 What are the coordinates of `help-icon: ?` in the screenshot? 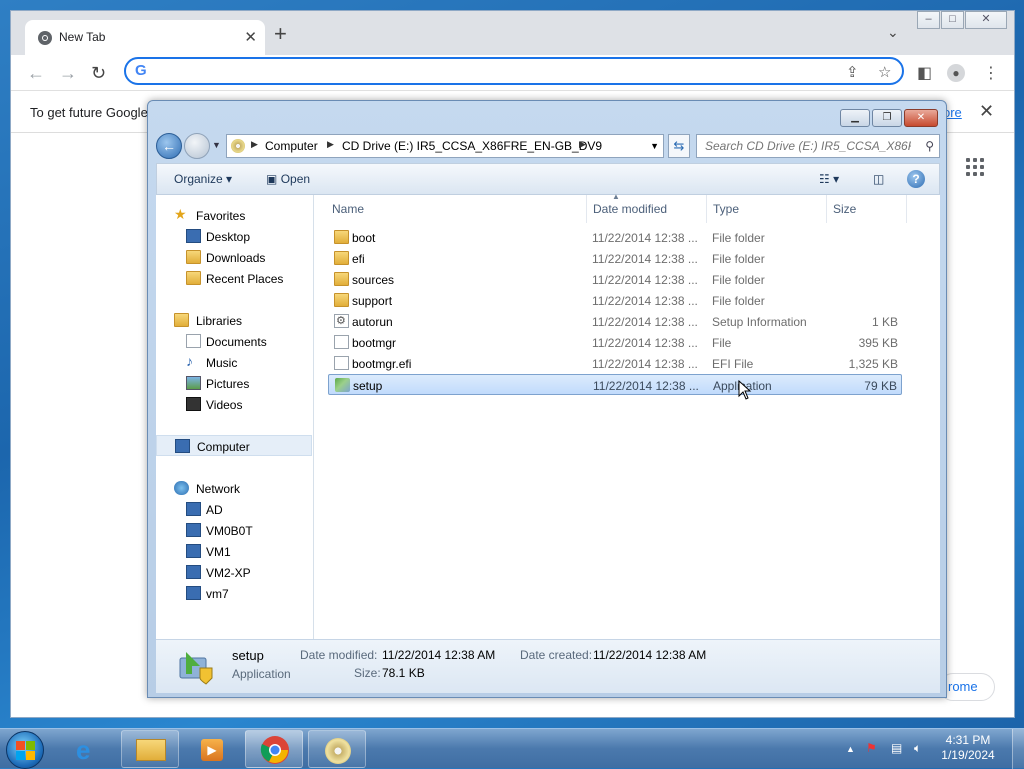 It's located at (916, 179).